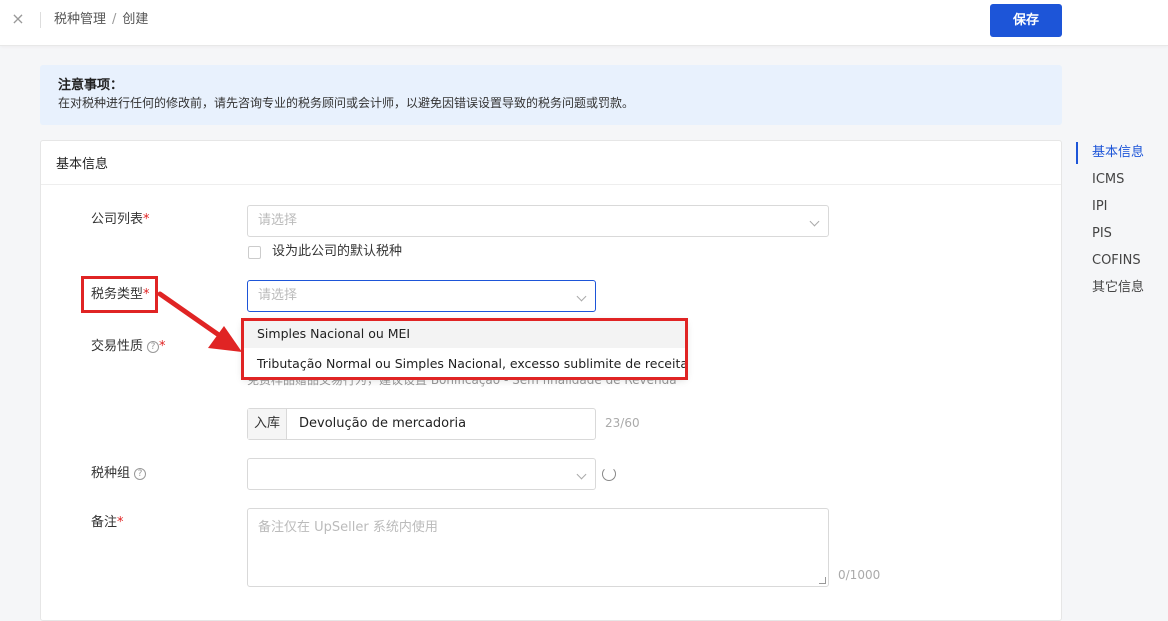 This screenshot has width=1168, height=621. I want to click on tax-group-label: 税种组?, so click(119, 474).